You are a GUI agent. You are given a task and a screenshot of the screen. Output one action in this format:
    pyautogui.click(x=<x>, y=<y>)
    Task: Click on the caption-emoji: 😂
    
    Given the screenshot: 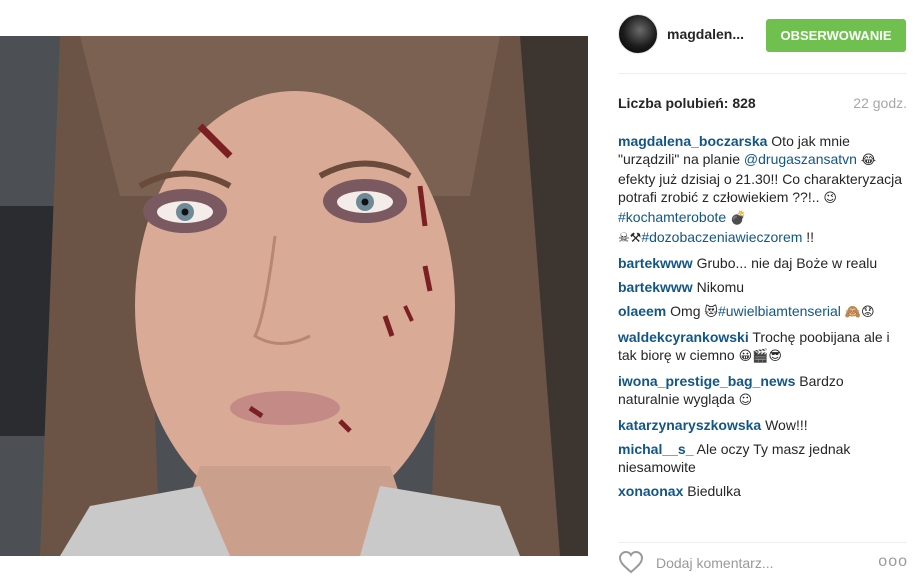 What is the action you would take?
    pyautogui.click(x=868, y=160)
    